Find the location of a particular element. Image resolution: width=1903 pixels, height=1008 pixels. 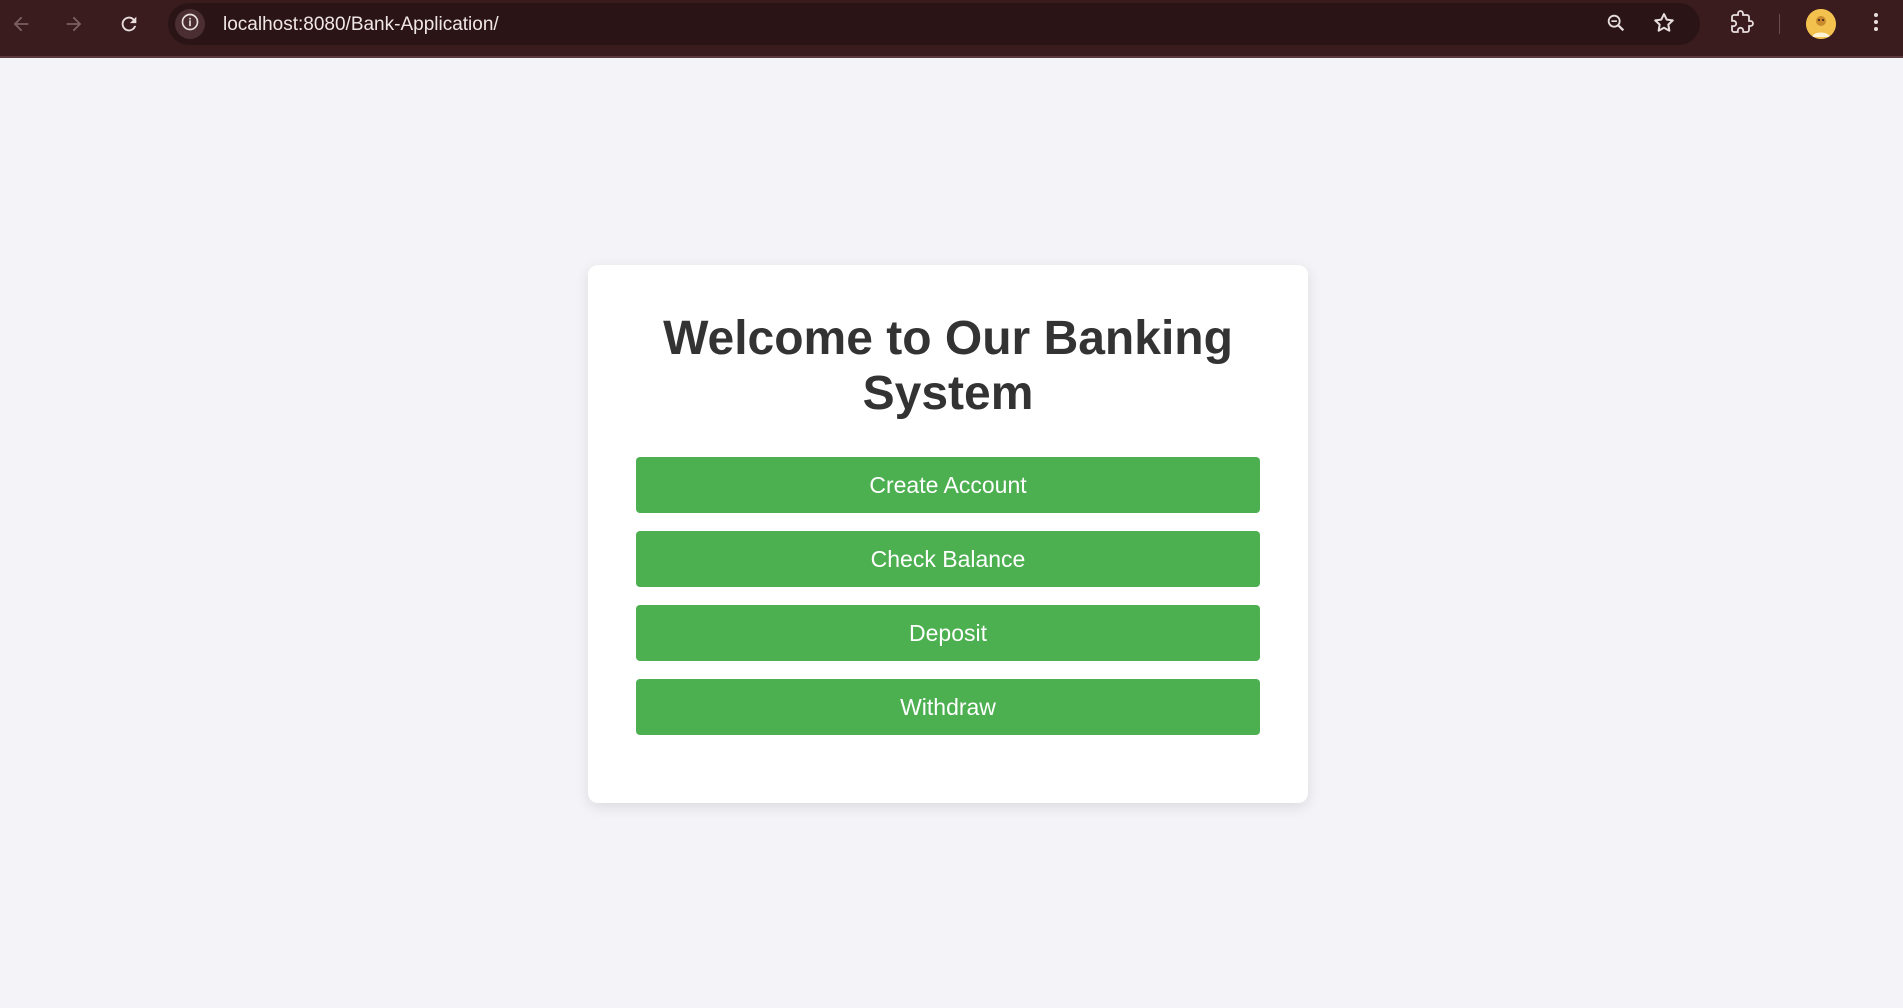

arrow-right-icon is located at coordinates (74, 24).